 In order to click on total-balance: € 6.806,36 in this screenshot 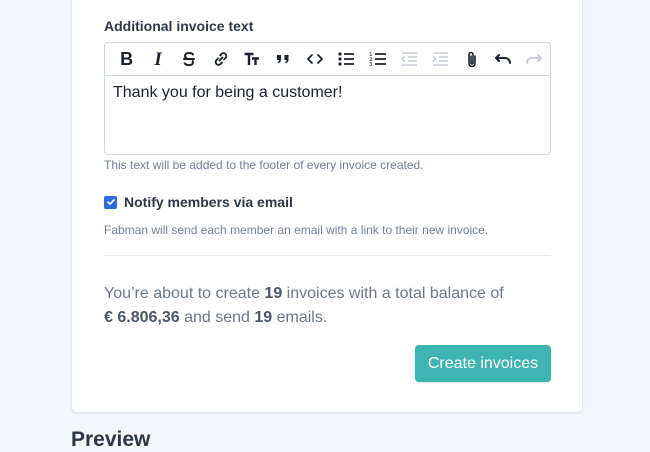, I will do `click(142, 317)`.